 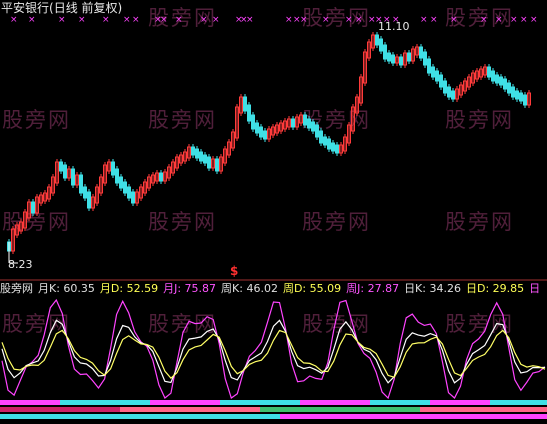 I want to click on indicator-value: 日D: 29.85, so click(x=495, y=288).